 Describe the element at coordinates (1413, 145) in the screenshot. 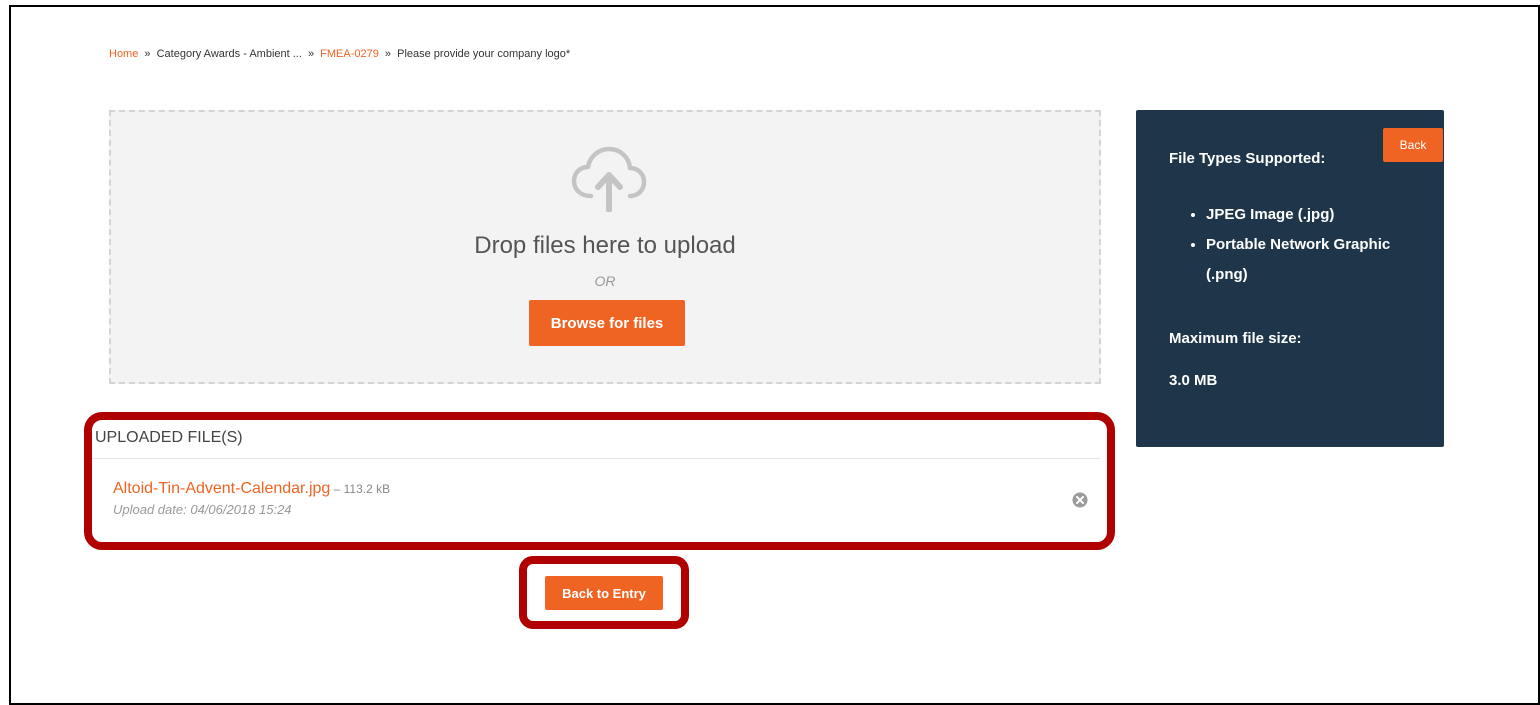

I see `back-button: Back` at that location.